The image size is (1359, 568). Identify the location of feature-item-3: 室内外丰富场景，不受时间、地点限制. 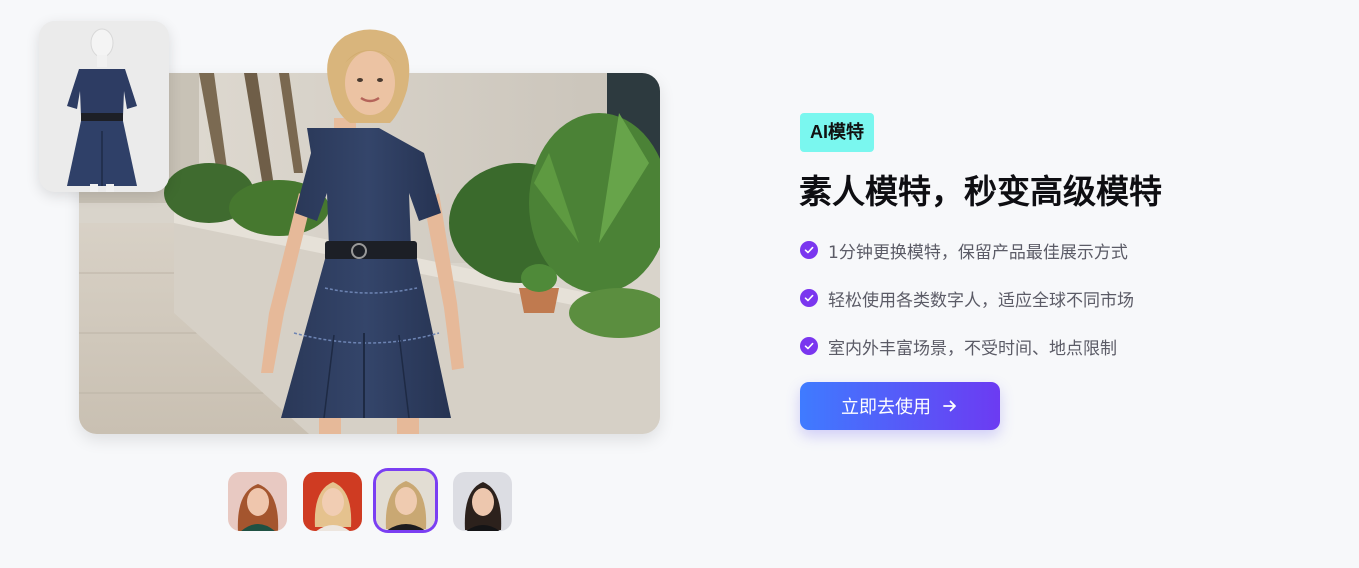
(967, 346).